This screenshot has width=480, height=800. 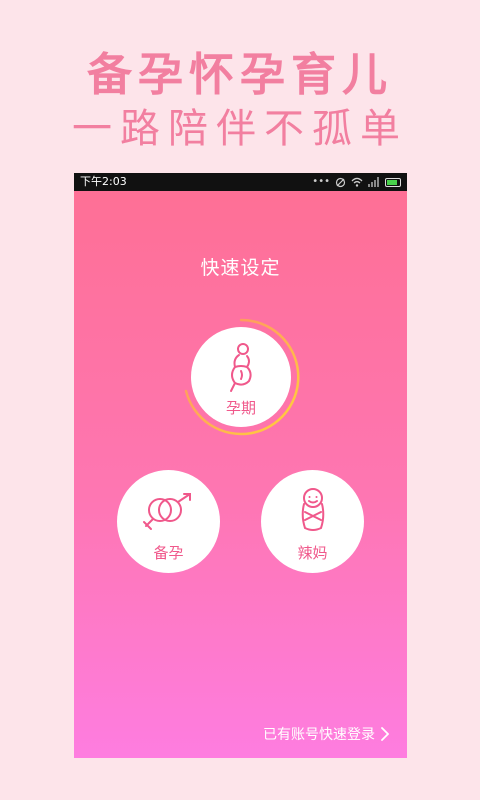 I want to click on signal-icon, so click(x=373, y=182).